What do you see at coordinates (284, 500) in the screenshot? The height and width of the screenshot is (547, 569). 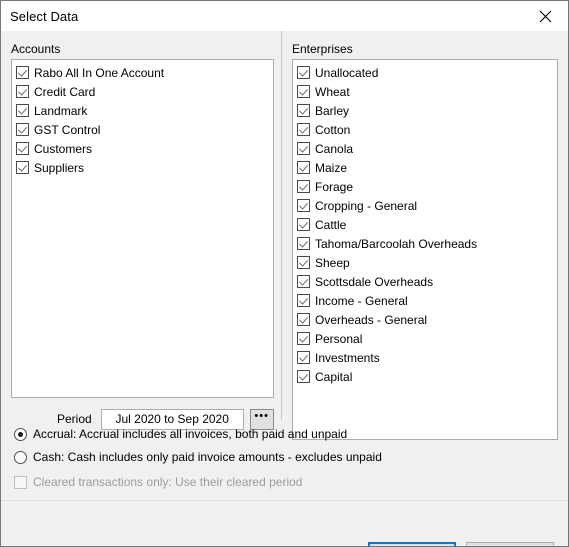 I see `button-bar-separator` at bounding box center [284, 500].